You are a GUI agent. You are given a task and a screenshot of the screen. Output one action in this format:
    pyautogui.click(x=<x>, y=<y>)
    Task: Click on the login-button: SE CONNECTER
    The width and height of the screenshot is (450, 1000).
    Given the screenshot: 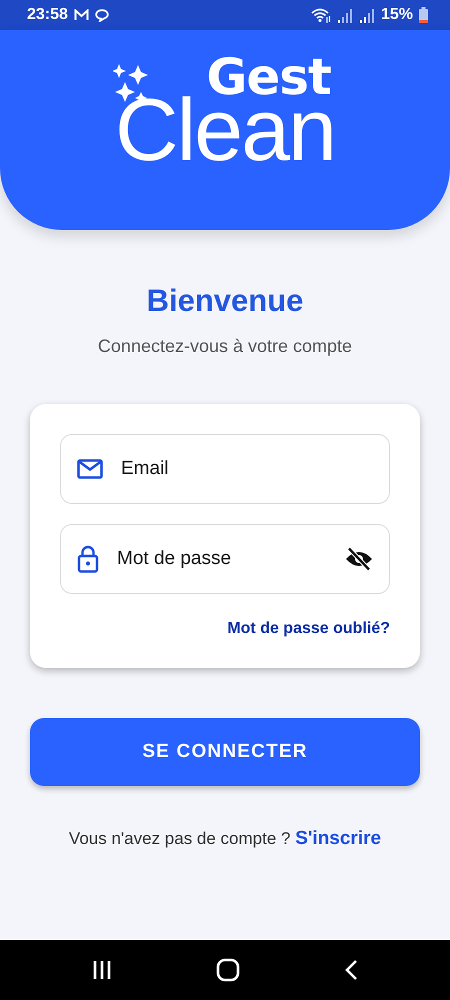 What is the action you would take?
    pyautogui.click(x=225, y=752)
    